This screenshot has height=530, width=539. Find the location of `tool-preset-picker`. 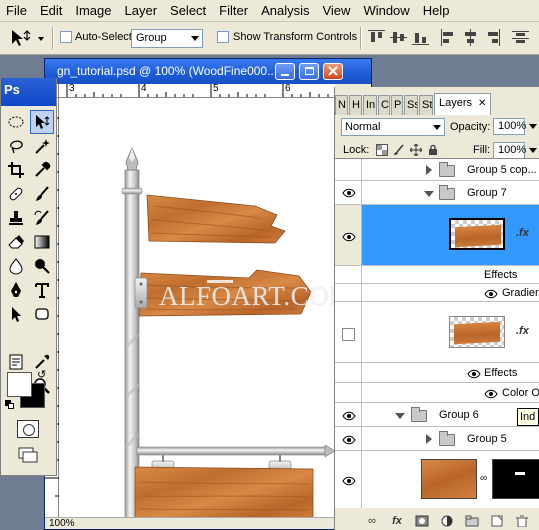

tool-preset-picker is located at coordinates (27, 38).